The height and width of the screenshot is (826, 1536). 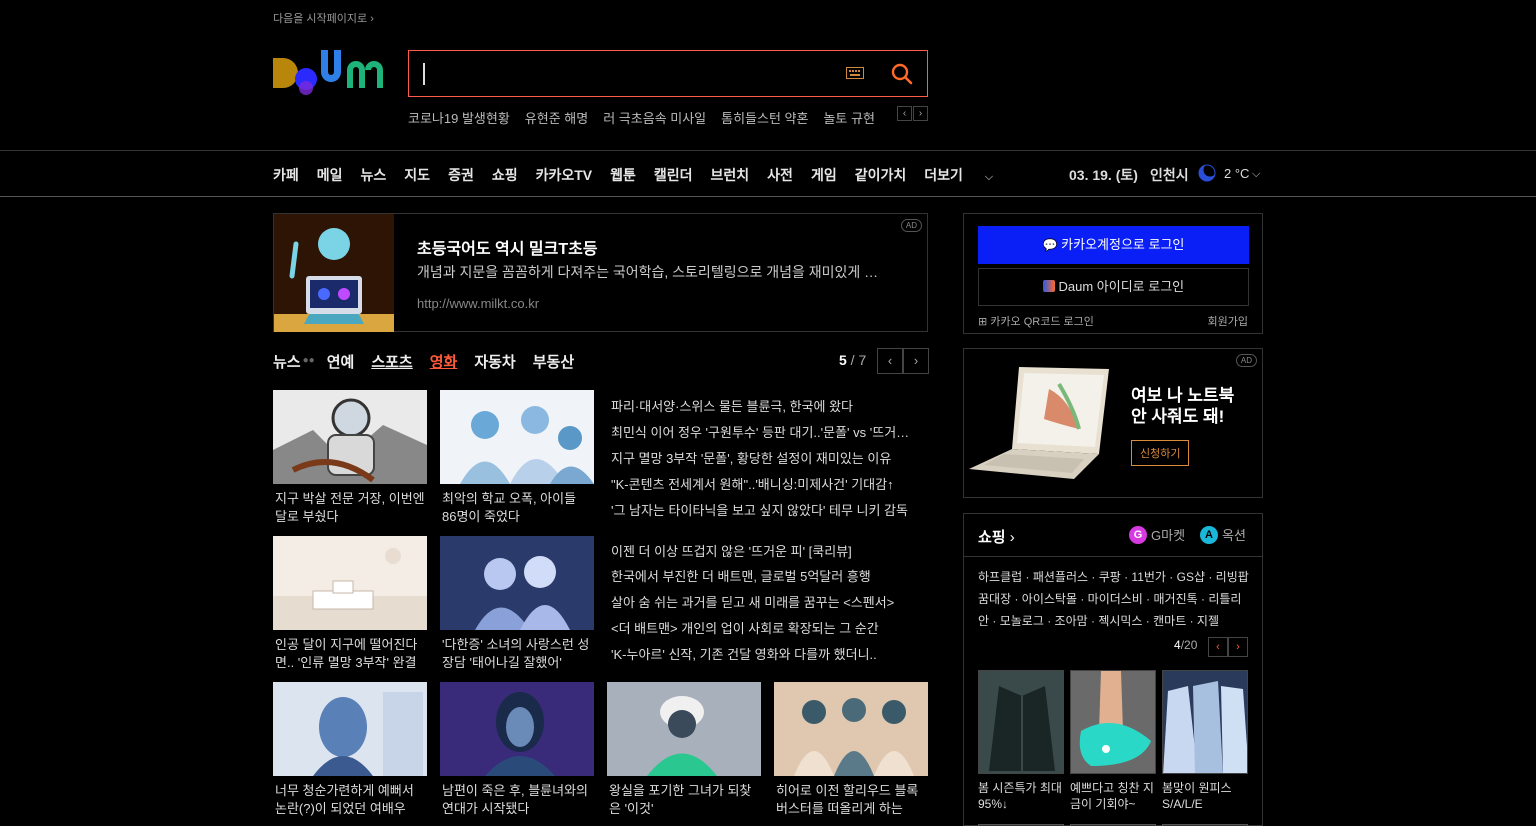 What do you see at coordinates (351, 654) in the screenshot?
I see `news-caption: 인공 달이 지구에 떨어진다면.. '인류 멸망 3부작' 완결` at bounding box center [351, 654].